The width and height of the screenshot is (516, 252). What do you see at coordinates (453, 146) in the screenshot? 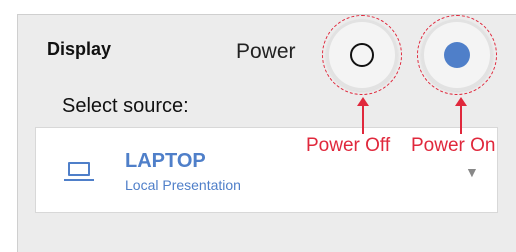
I see `power-on-annotation: Power On` at bounding box center [453, 146].